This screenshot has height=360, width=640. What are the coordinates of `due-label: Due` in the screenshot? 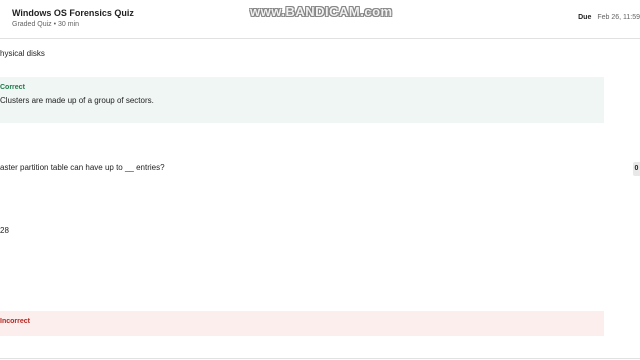 It's located at (585, 17).